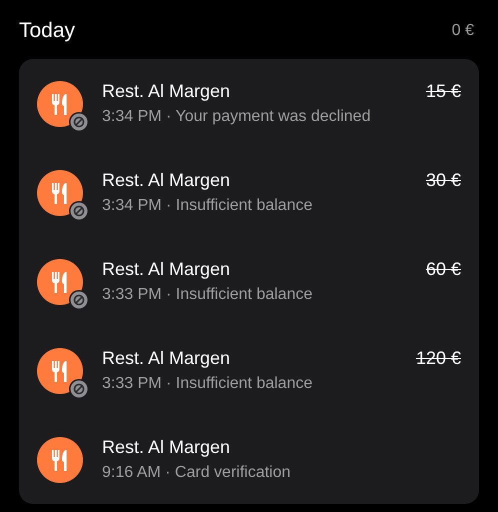  I want to click on transaction-amount: 30 €, so click(443, 180).